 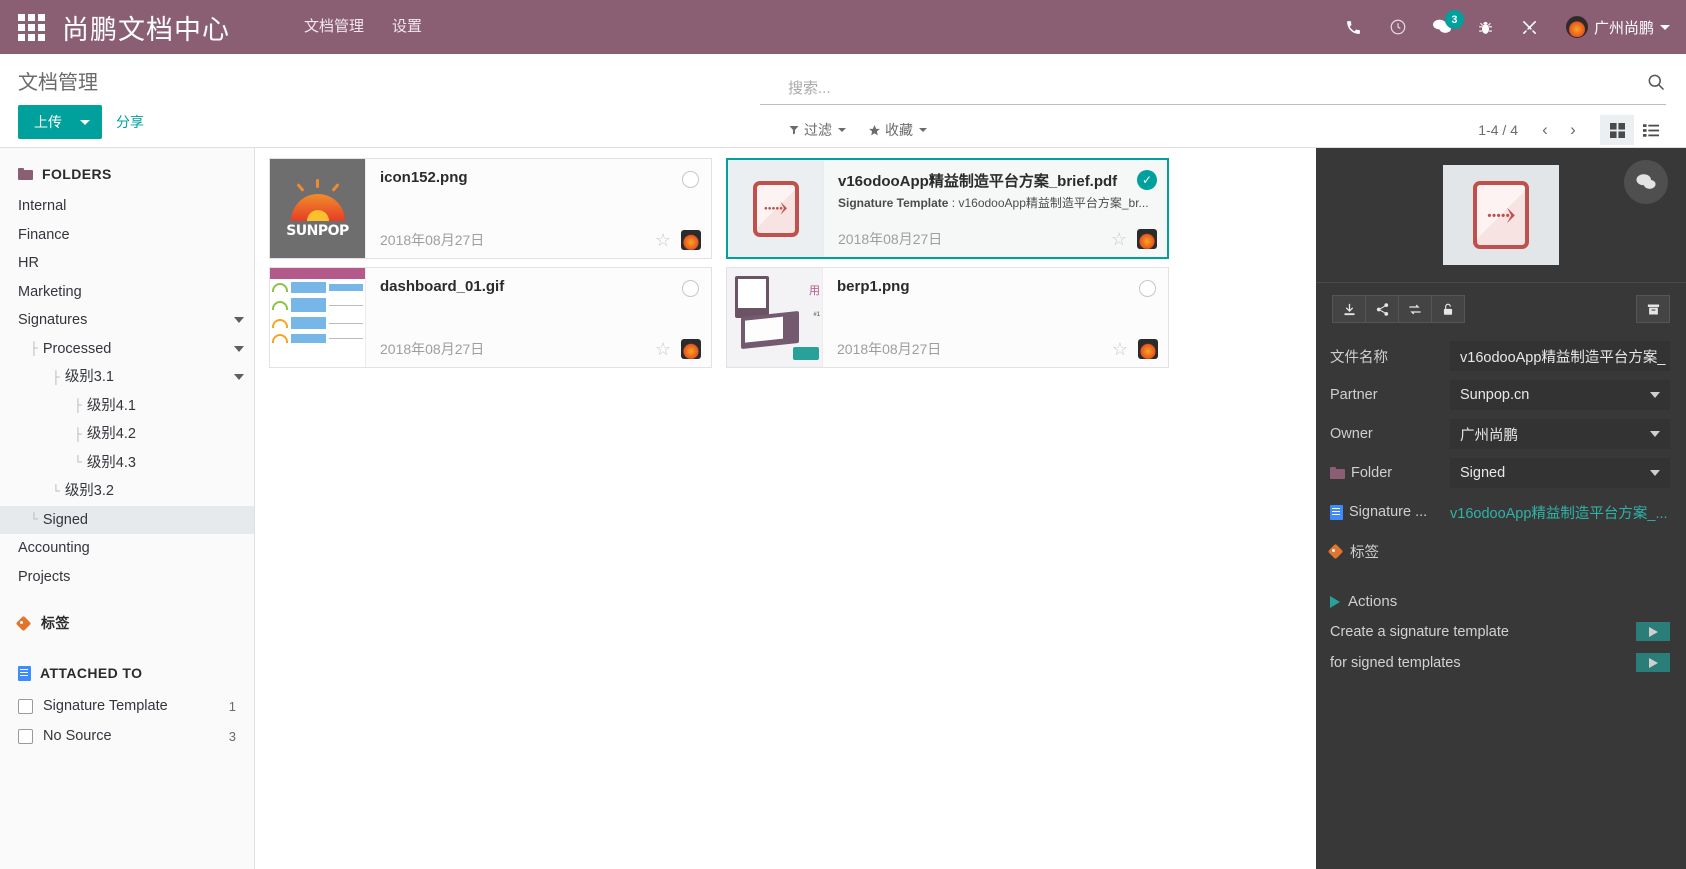 I want to click on sidebar-item-processed: ├ Processed, so click(x=127, y=349).